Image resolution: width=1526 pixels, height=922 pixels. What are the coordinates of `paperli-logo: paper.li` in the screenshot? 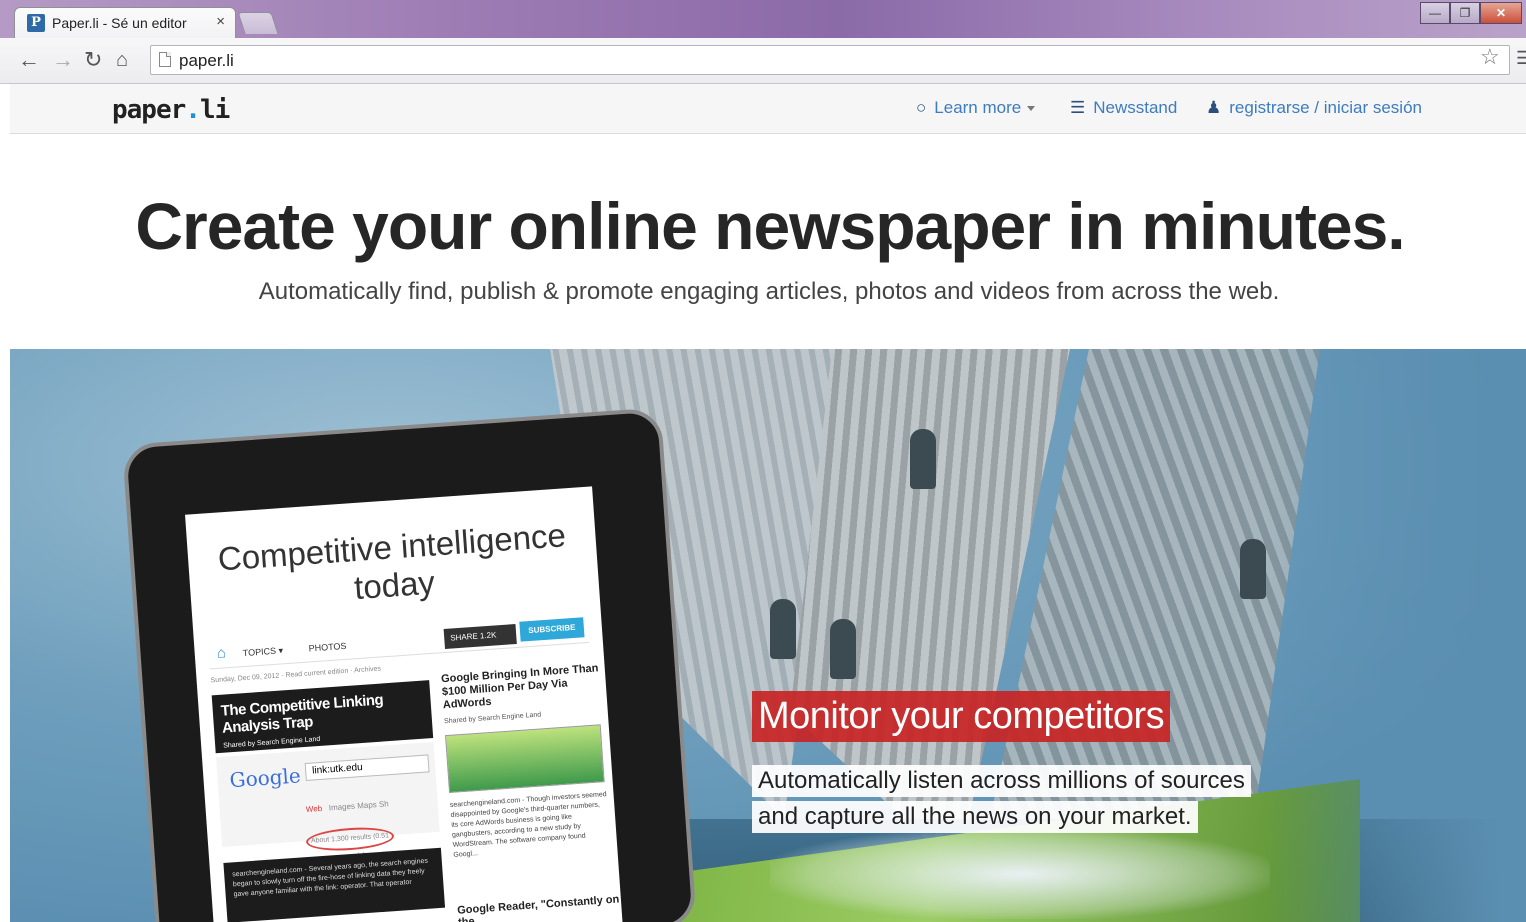 It's located at (171, 110).